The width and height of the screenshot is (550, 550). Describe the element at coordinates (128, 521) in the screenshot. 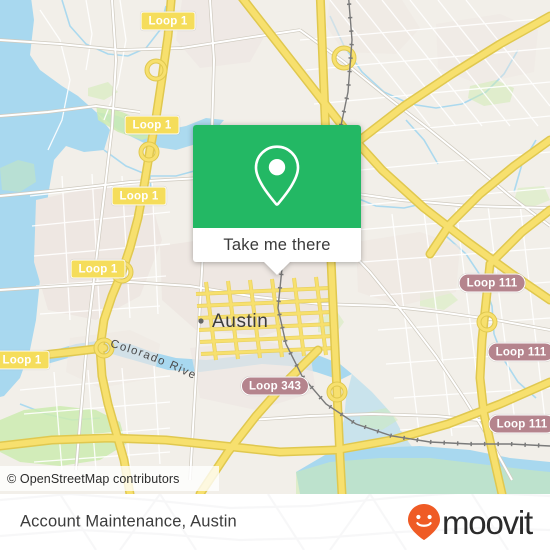

I see `page-title: Account Maintenance, Austin` at that location.